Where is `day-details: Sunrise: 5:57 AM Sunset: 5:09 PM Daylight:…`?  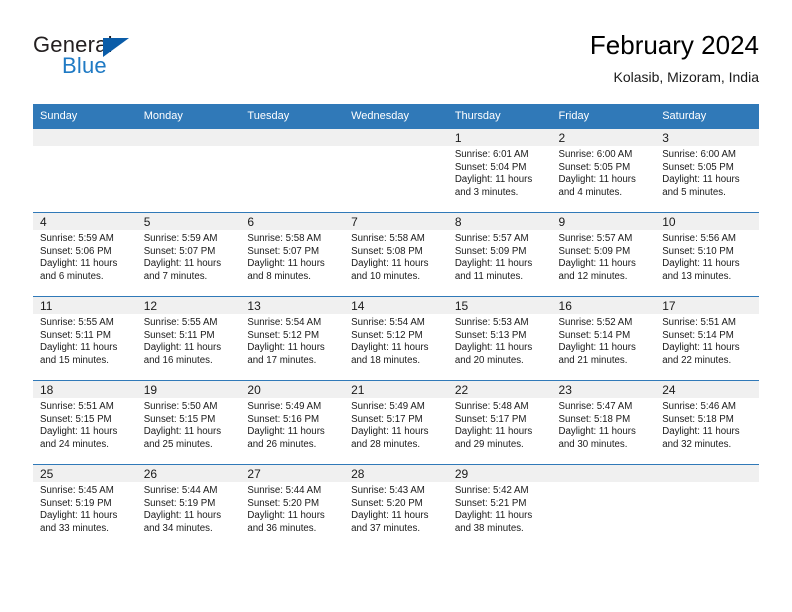
day-details: Sunrise: 5:57 AM Sunset: 5:09 PM Daylight:… is located at coordinates (604, 256).